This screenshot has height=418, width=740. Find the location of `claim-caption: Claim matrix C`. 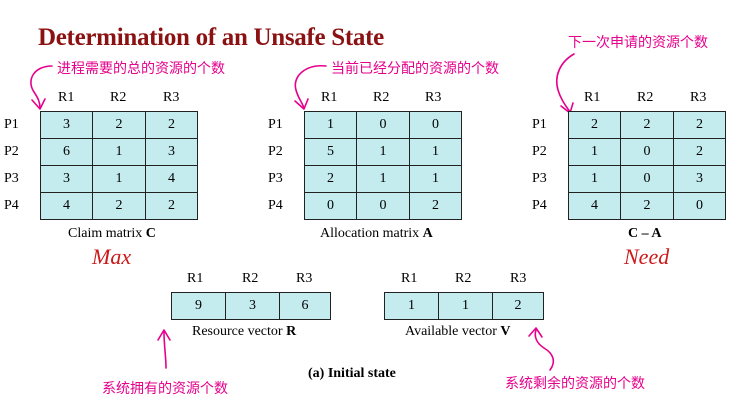

claim-caption: Claim matrix C is located at coordinates (112, 234).